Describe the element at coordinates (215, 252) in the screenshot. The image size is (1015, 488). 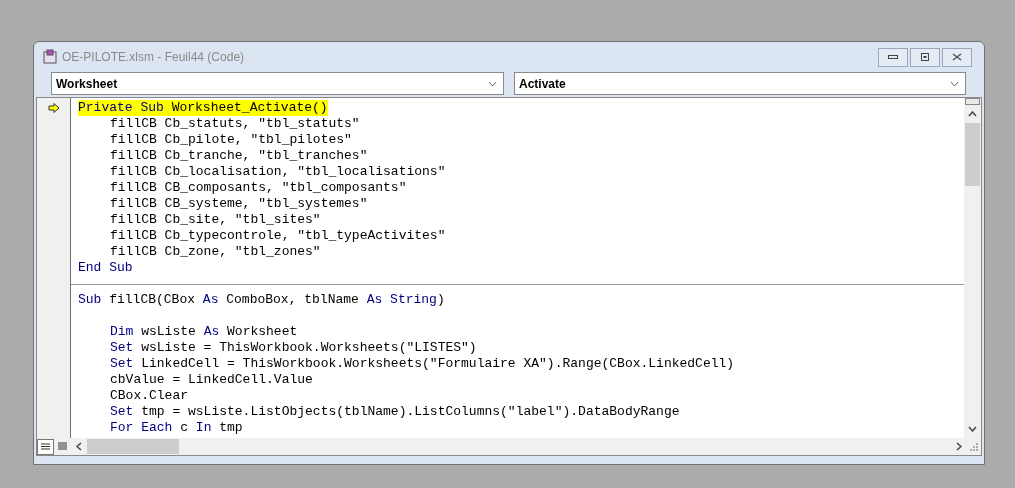
I see `code-line: fillCB Cb_zone, "tbl_zones"` at that location.